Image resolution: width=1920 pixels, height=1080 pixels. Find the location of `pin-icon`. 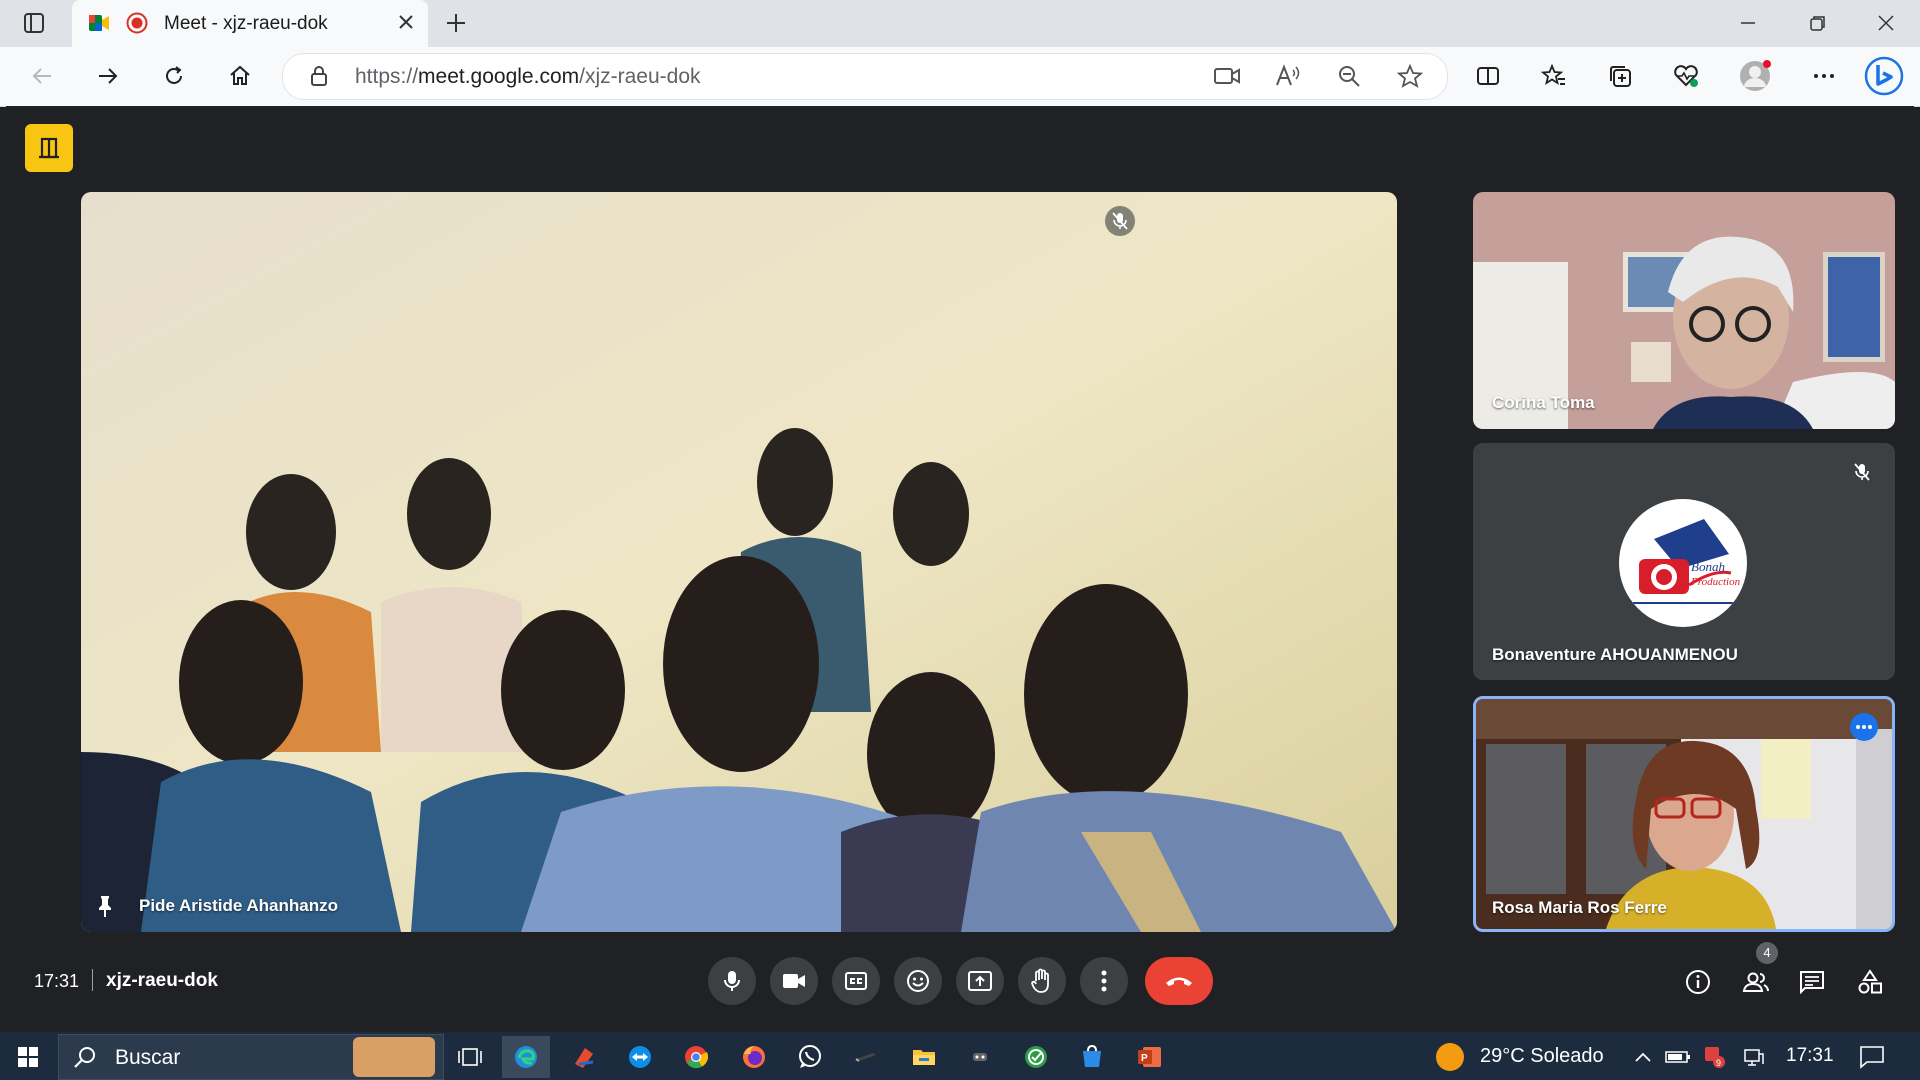

pin-icon is located at coordinates (105, 906).